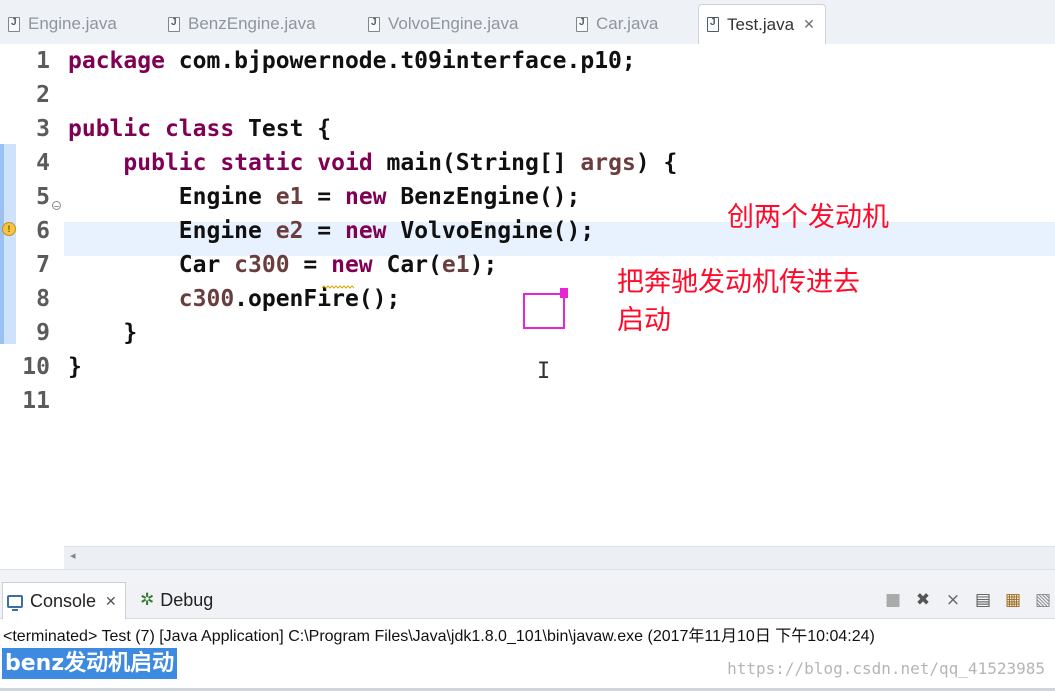 The image size is (1055, 691). What do you see at coordinates (43, 129) in the screenshot?
I see `line-number: 3` at bounding box center [43, 129].